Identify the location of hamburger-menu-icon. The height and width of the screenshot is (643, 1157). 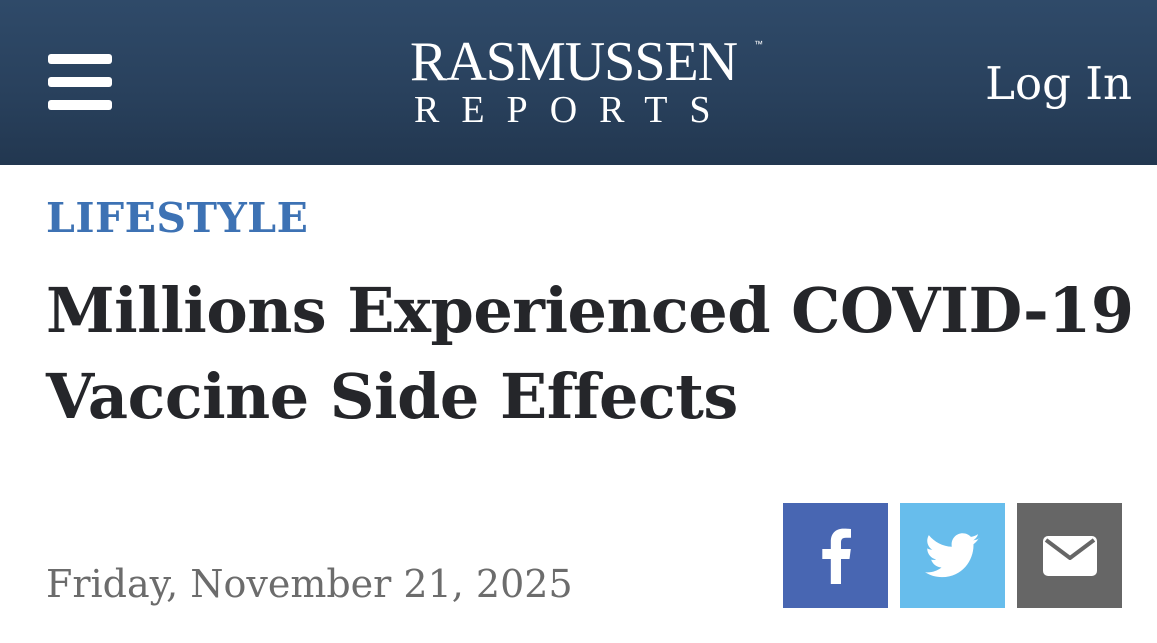
(80, 82).